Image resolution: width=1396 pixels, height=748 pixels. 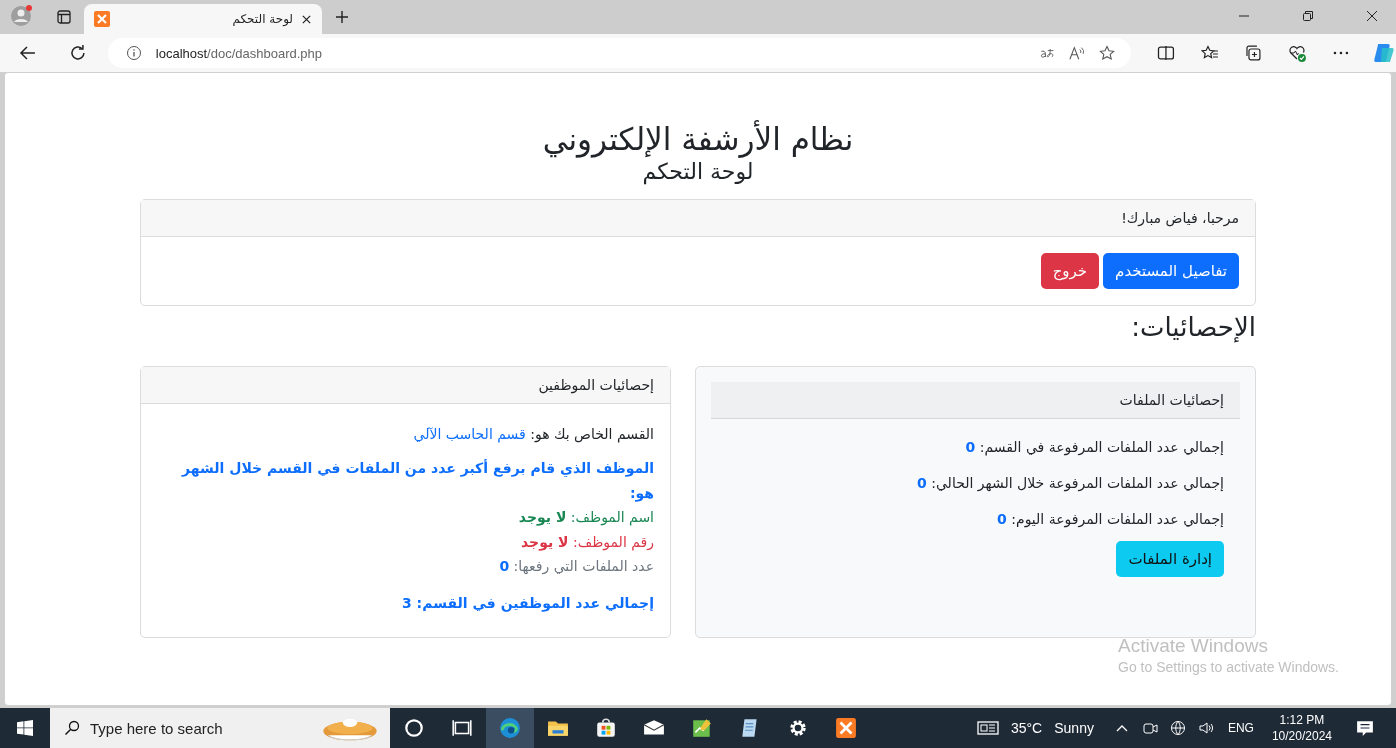 I want to click on welcome-text: مرحبا، فياض مبارك!, so click(x=1180, y=217).